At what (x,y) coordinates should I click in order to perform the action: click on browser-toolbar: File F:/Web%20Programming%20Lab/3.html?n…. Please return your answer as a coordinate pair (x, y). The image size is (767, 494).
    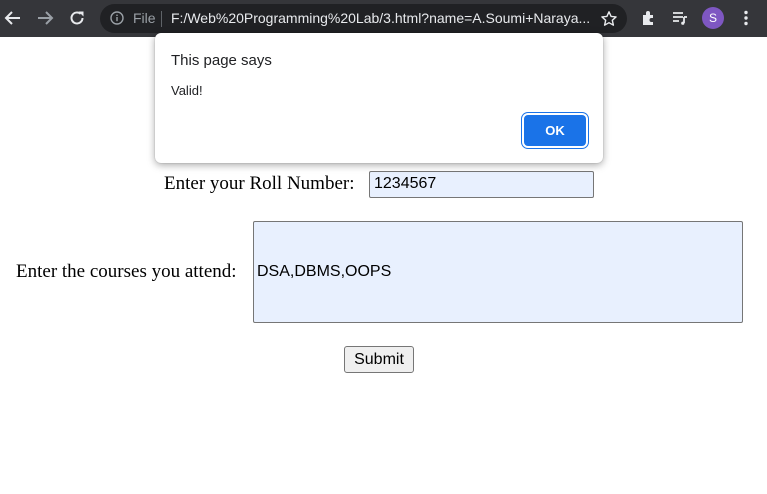
    Looking at the image, I should click on (383, 18).